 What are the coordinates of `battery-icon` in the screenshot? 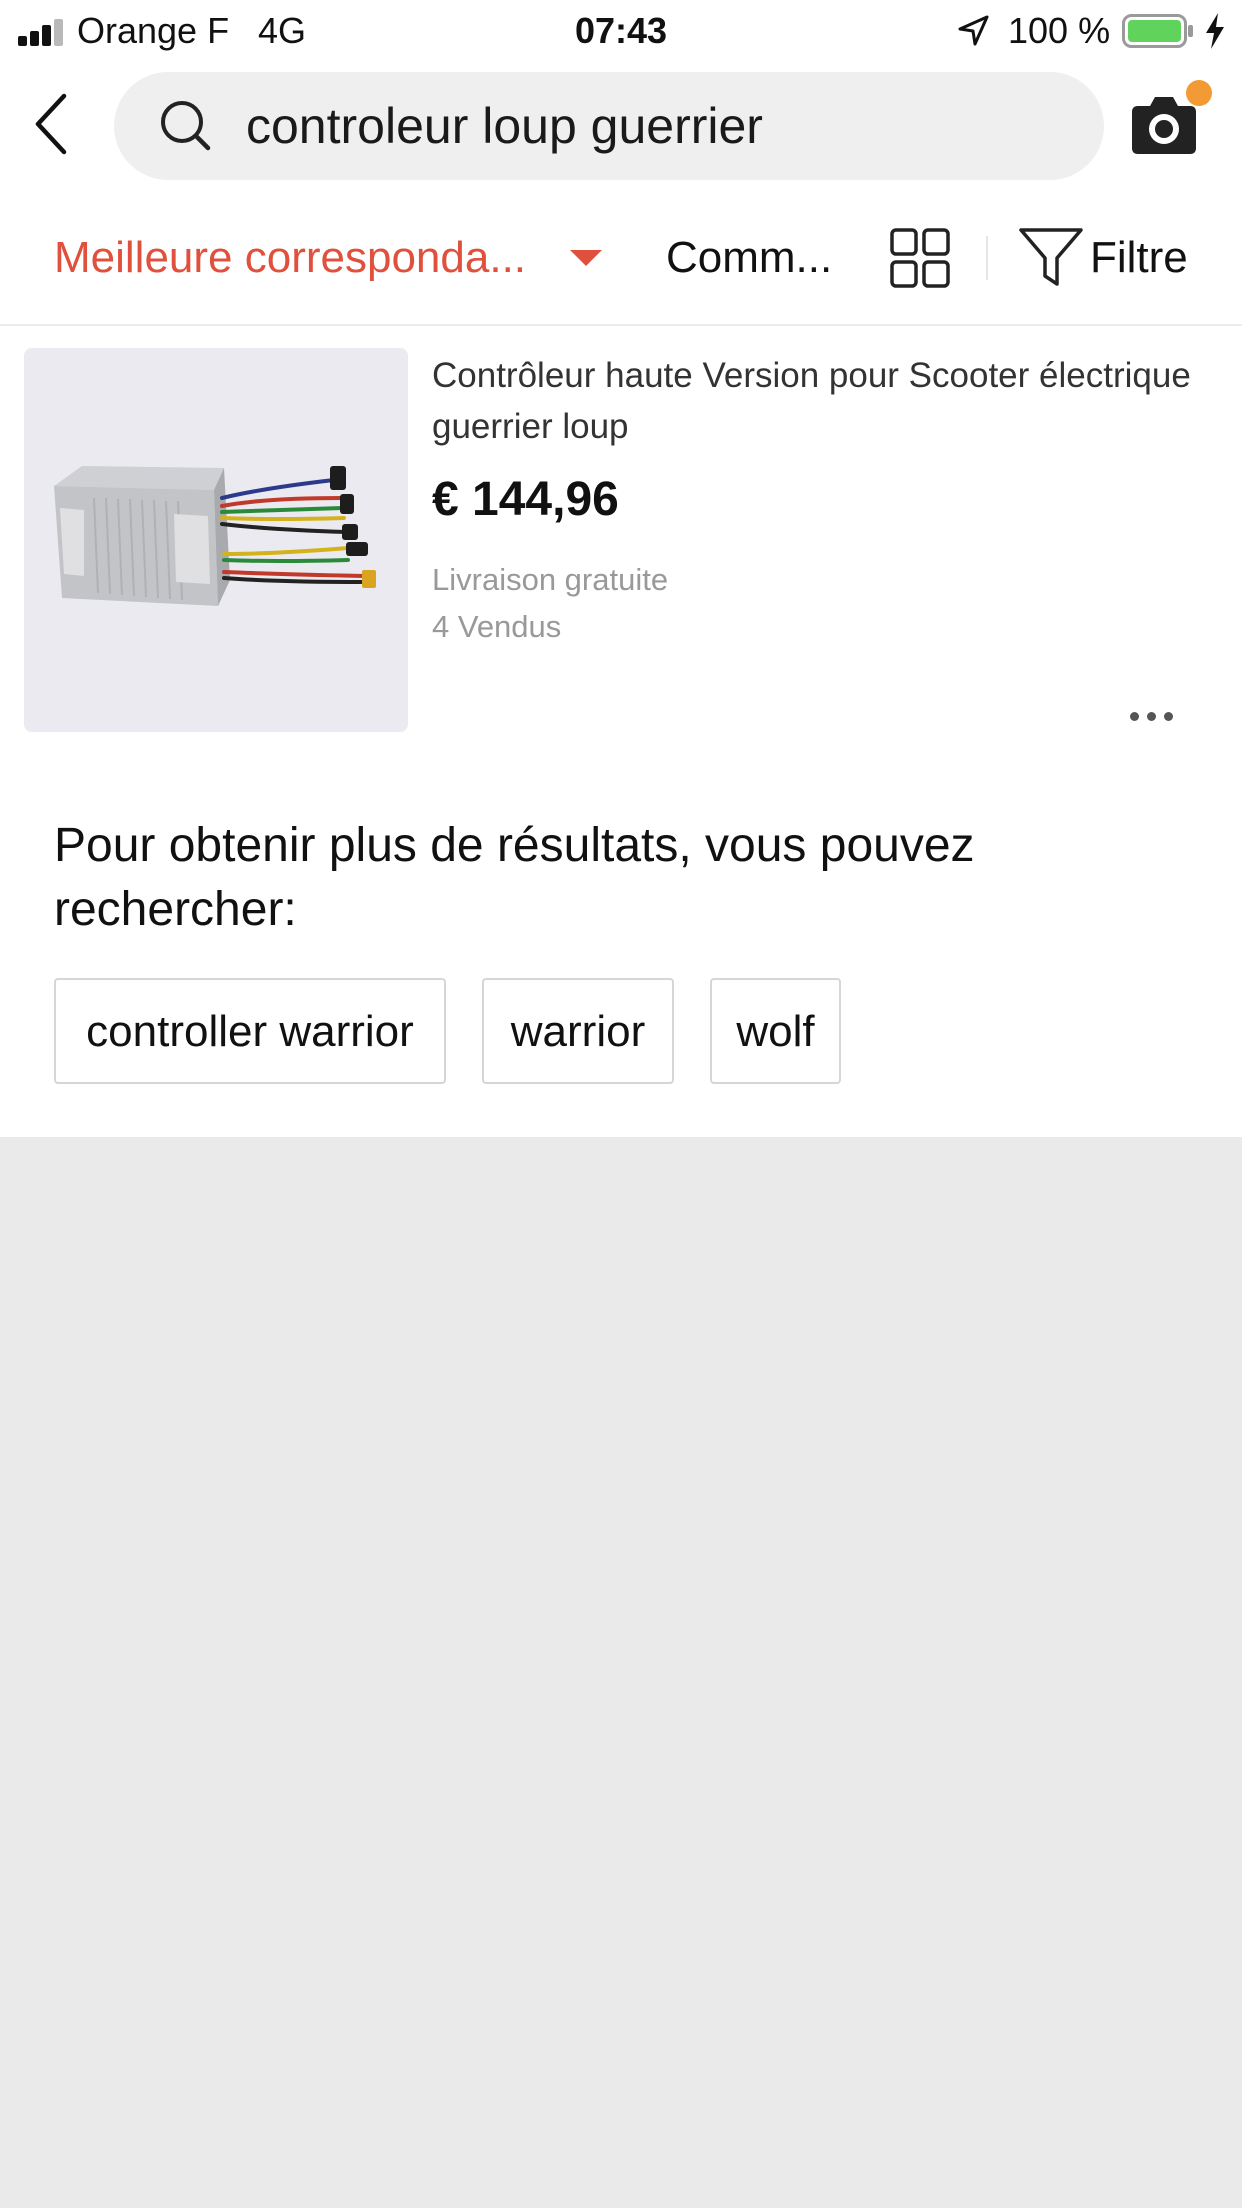 It's located at (1157, 31).